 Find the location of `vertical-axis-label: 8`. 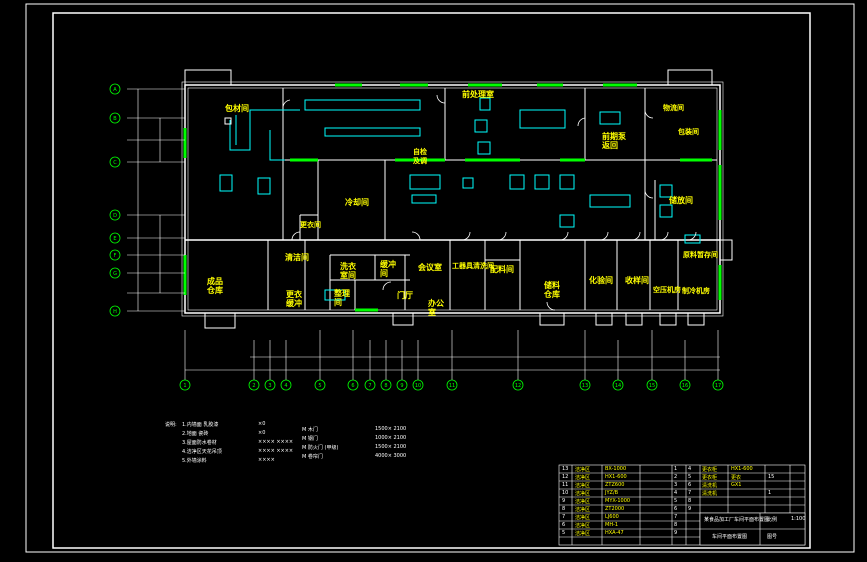

vertical-axis-label: 8 is located at coordinates (385, 386).